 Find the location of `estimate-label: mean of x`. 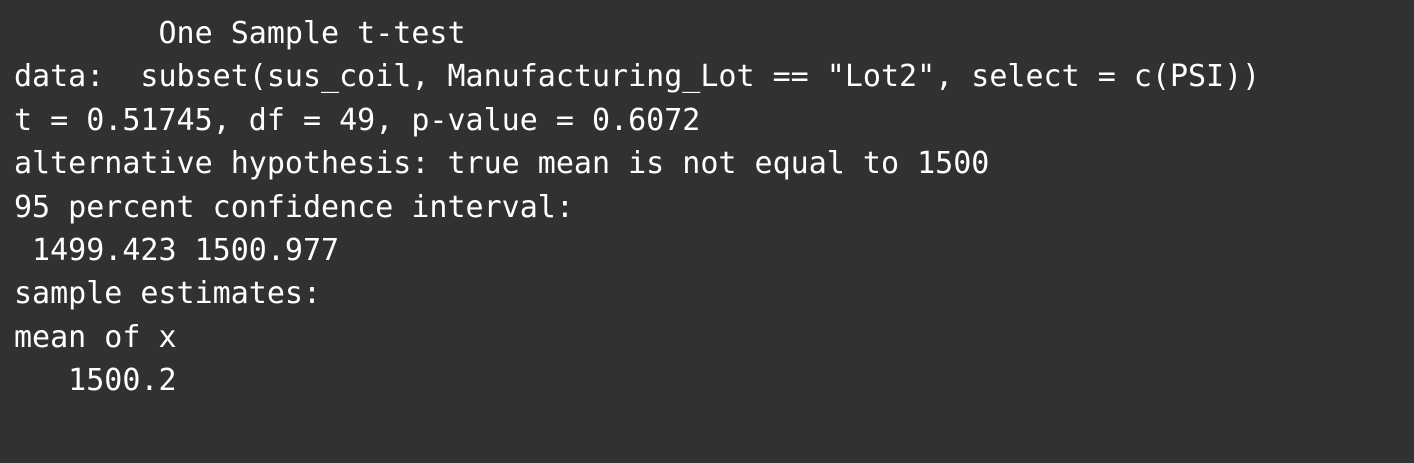

estimate-label: mean of x is located at coordinates (95, 337).